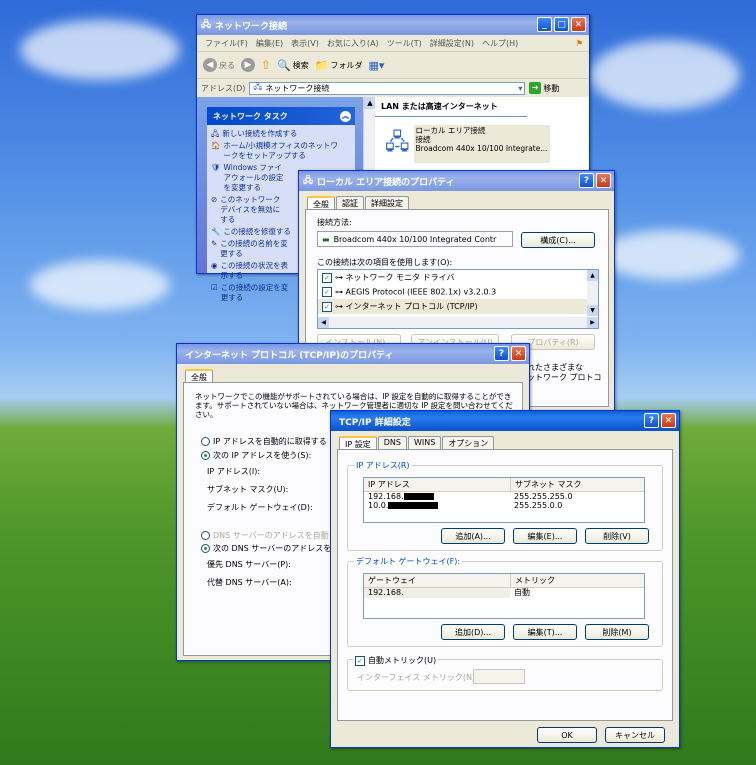 This screenshot has height=765, width=756. Describe the element at coordinates (452, 43) in the screenshot. I see `menu-advanced: 詳細設定(N)` at that location.